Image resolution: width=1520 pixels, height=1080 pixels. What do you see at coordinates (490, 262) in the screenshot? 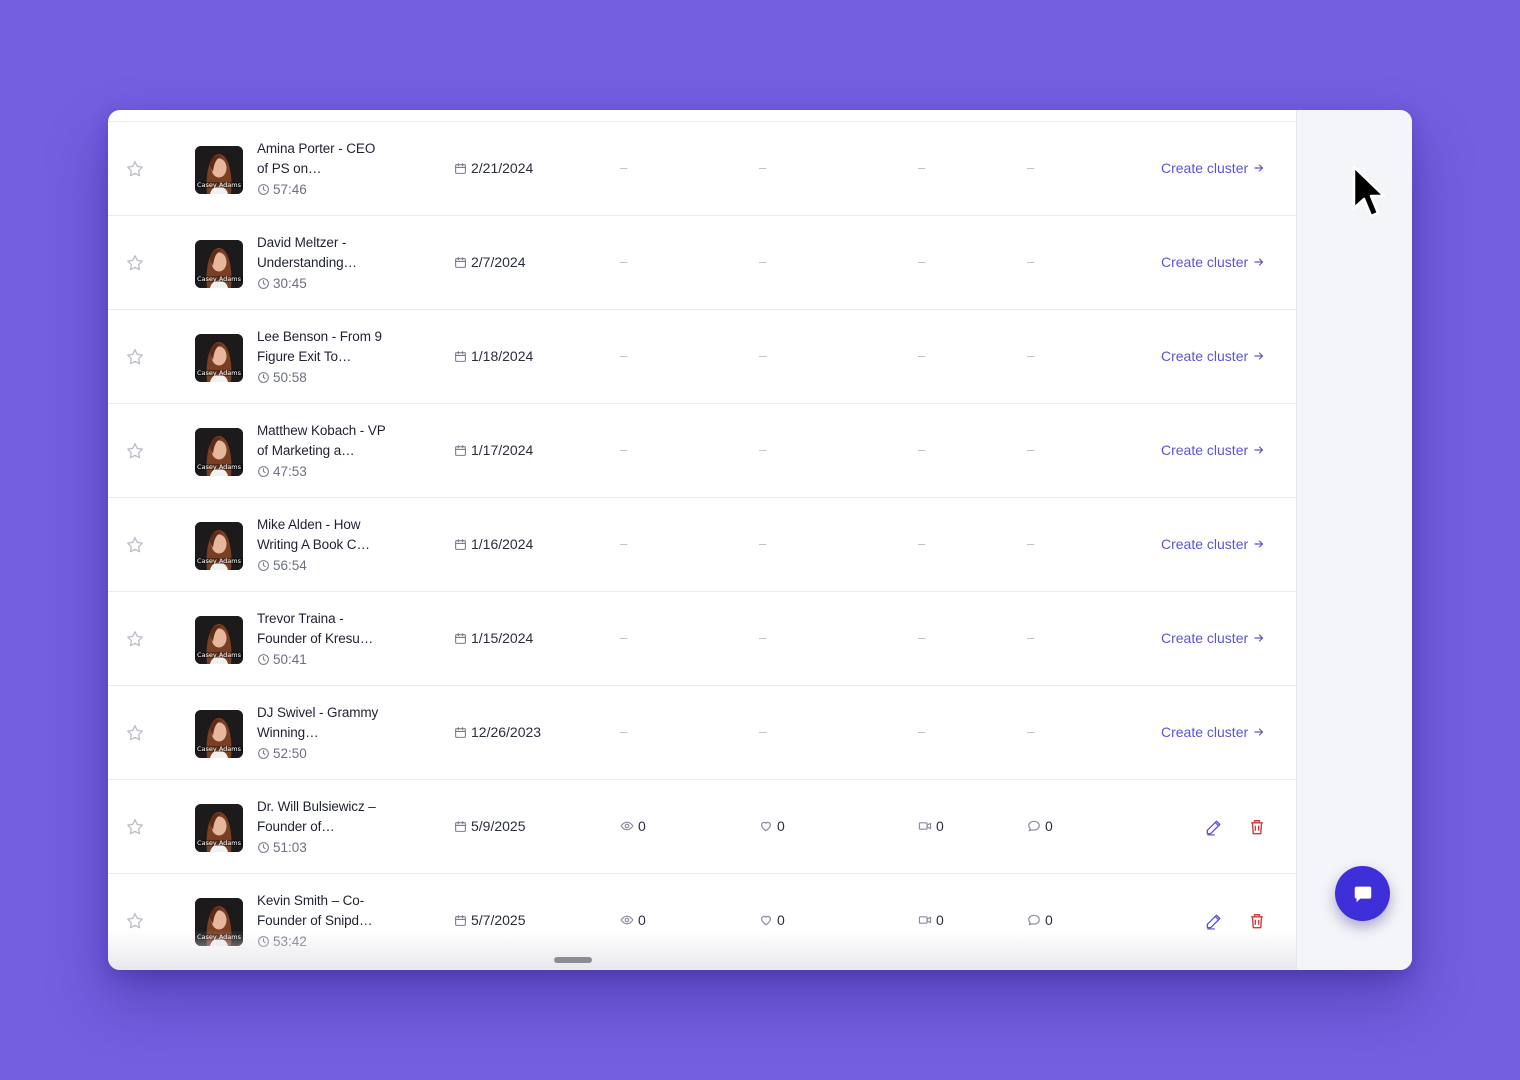
I see `episode-date: 2/7/2024` at bounding box center [490, 262].